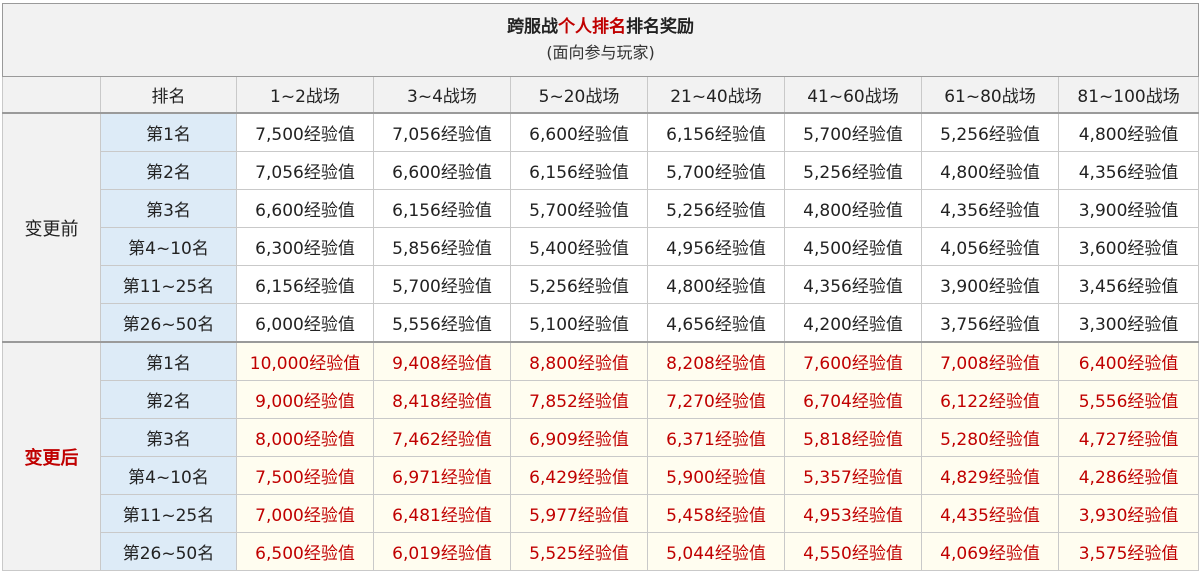  What do you see at coordinates (305, 246) in the screenshot?
I see `value-cell: 6,300经验值` at bounding box center [305, 246].